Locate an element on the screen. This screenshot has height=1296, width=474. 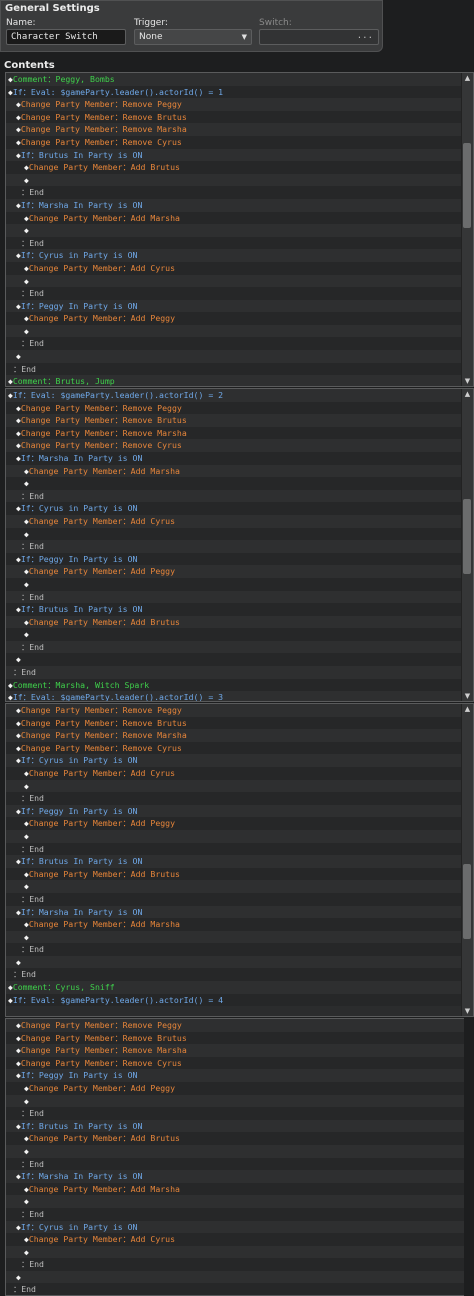
comment-command-row: ◆Comment：Marsha, Witch Spark is located at coordinates (234, 685).